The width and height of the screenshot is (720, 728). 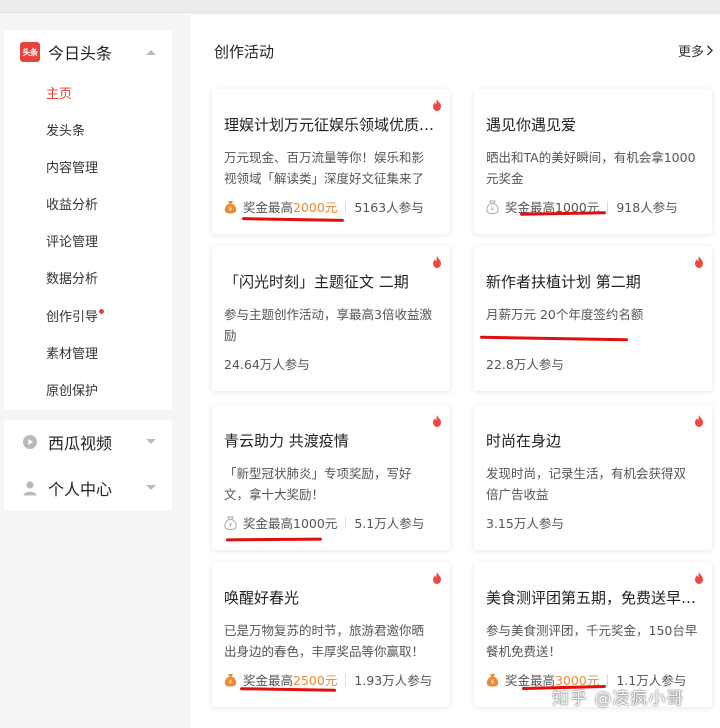 What do you see at coordinates (59, 95) in the screenshot?
I see `sidebar-item-home: 主页` at bounding box center [59, 95].